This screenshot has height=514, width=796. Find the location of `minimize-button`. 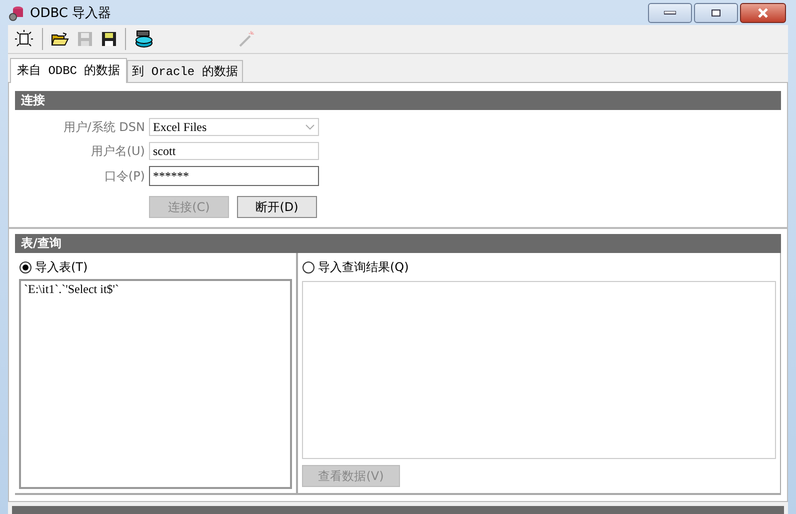

minimize-button is located at coordinates (670, 12).